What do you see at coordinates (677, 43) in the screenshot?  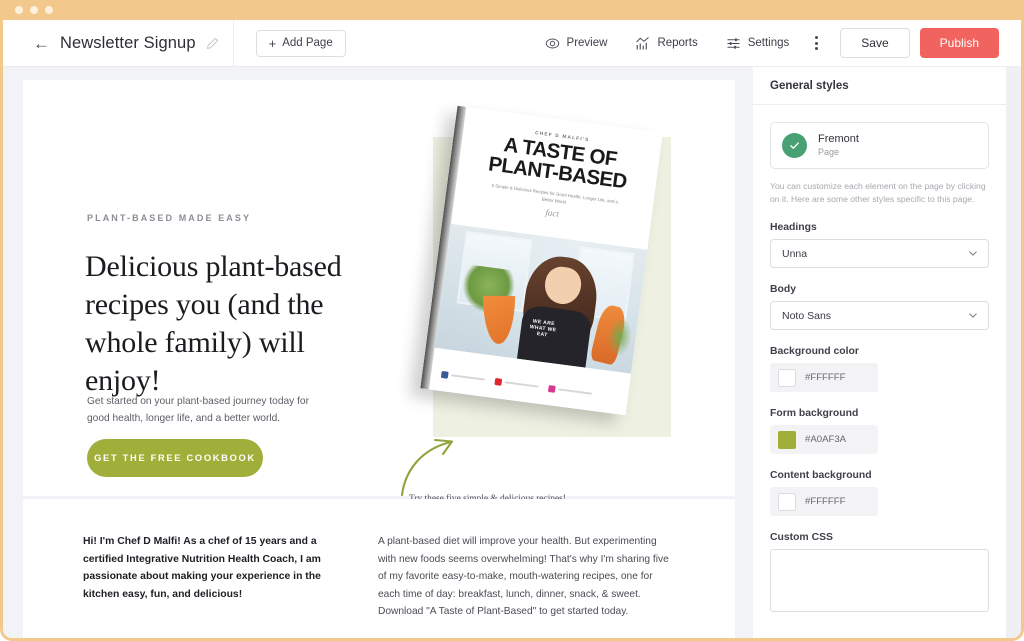 I see `reports-label: Reports` at bounding box center [677, 43].